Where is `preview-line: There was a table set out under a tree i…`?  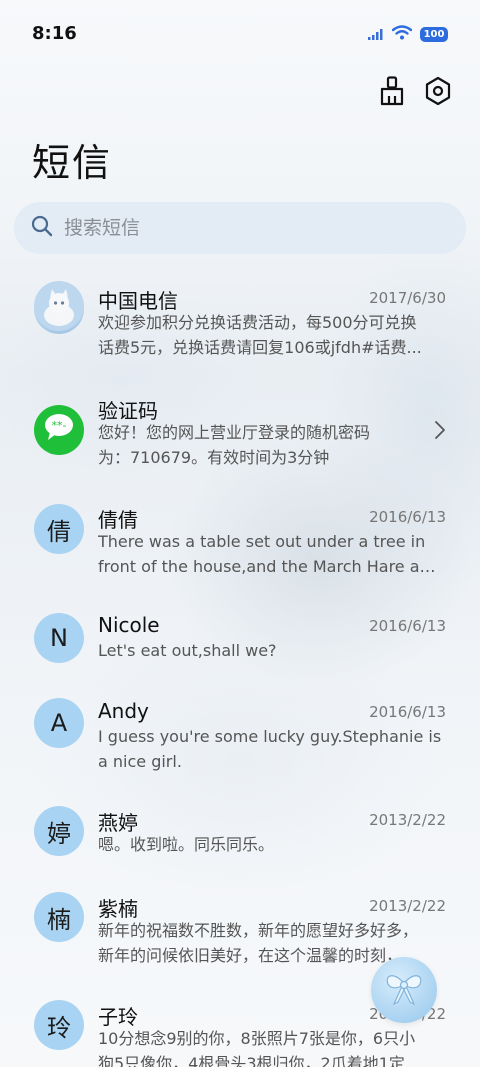 preview-line: There was a table set out under a tree i… is located at coordinates (262, 541).